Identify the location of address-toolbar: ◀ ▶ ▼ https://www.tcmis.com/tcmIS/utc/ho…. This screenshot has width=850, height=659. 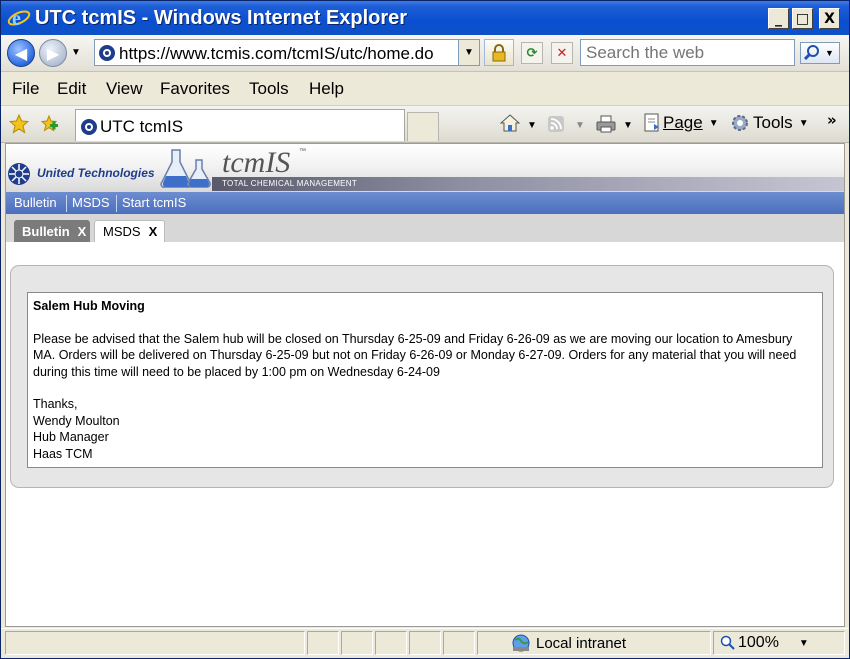
(425, 53).